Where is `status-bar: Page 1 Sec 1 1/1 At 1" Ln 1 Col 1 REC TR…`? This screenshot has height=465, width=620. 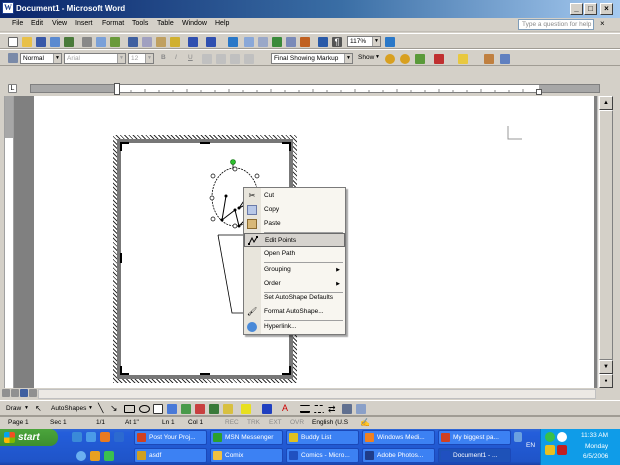 status-bar: Page 1 Sec 1 1/1 At 1" Ln 1 Col 1 REC TR… is located at coordinates (310, 422).